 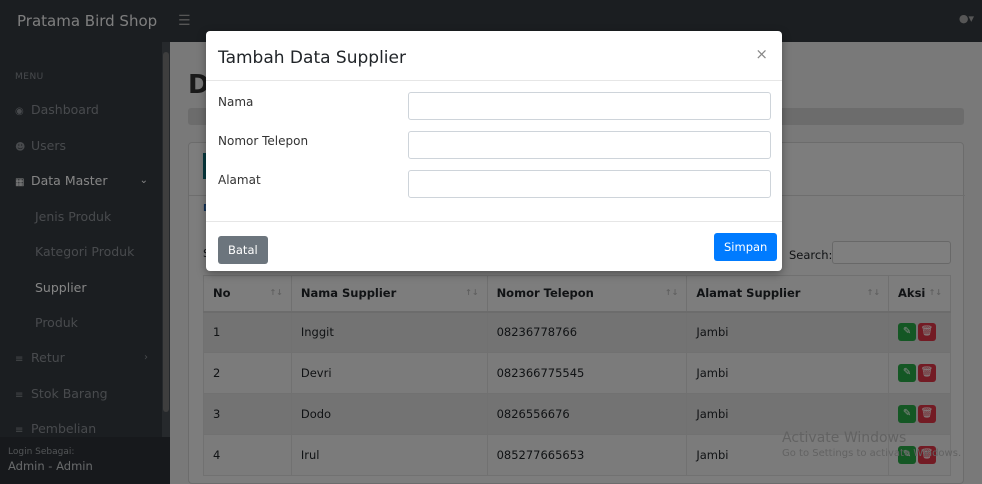 What do you see at coordinates (494, 221) in the screenshot?
I see `modal-footer-divider` at bounding box center [494, 221].